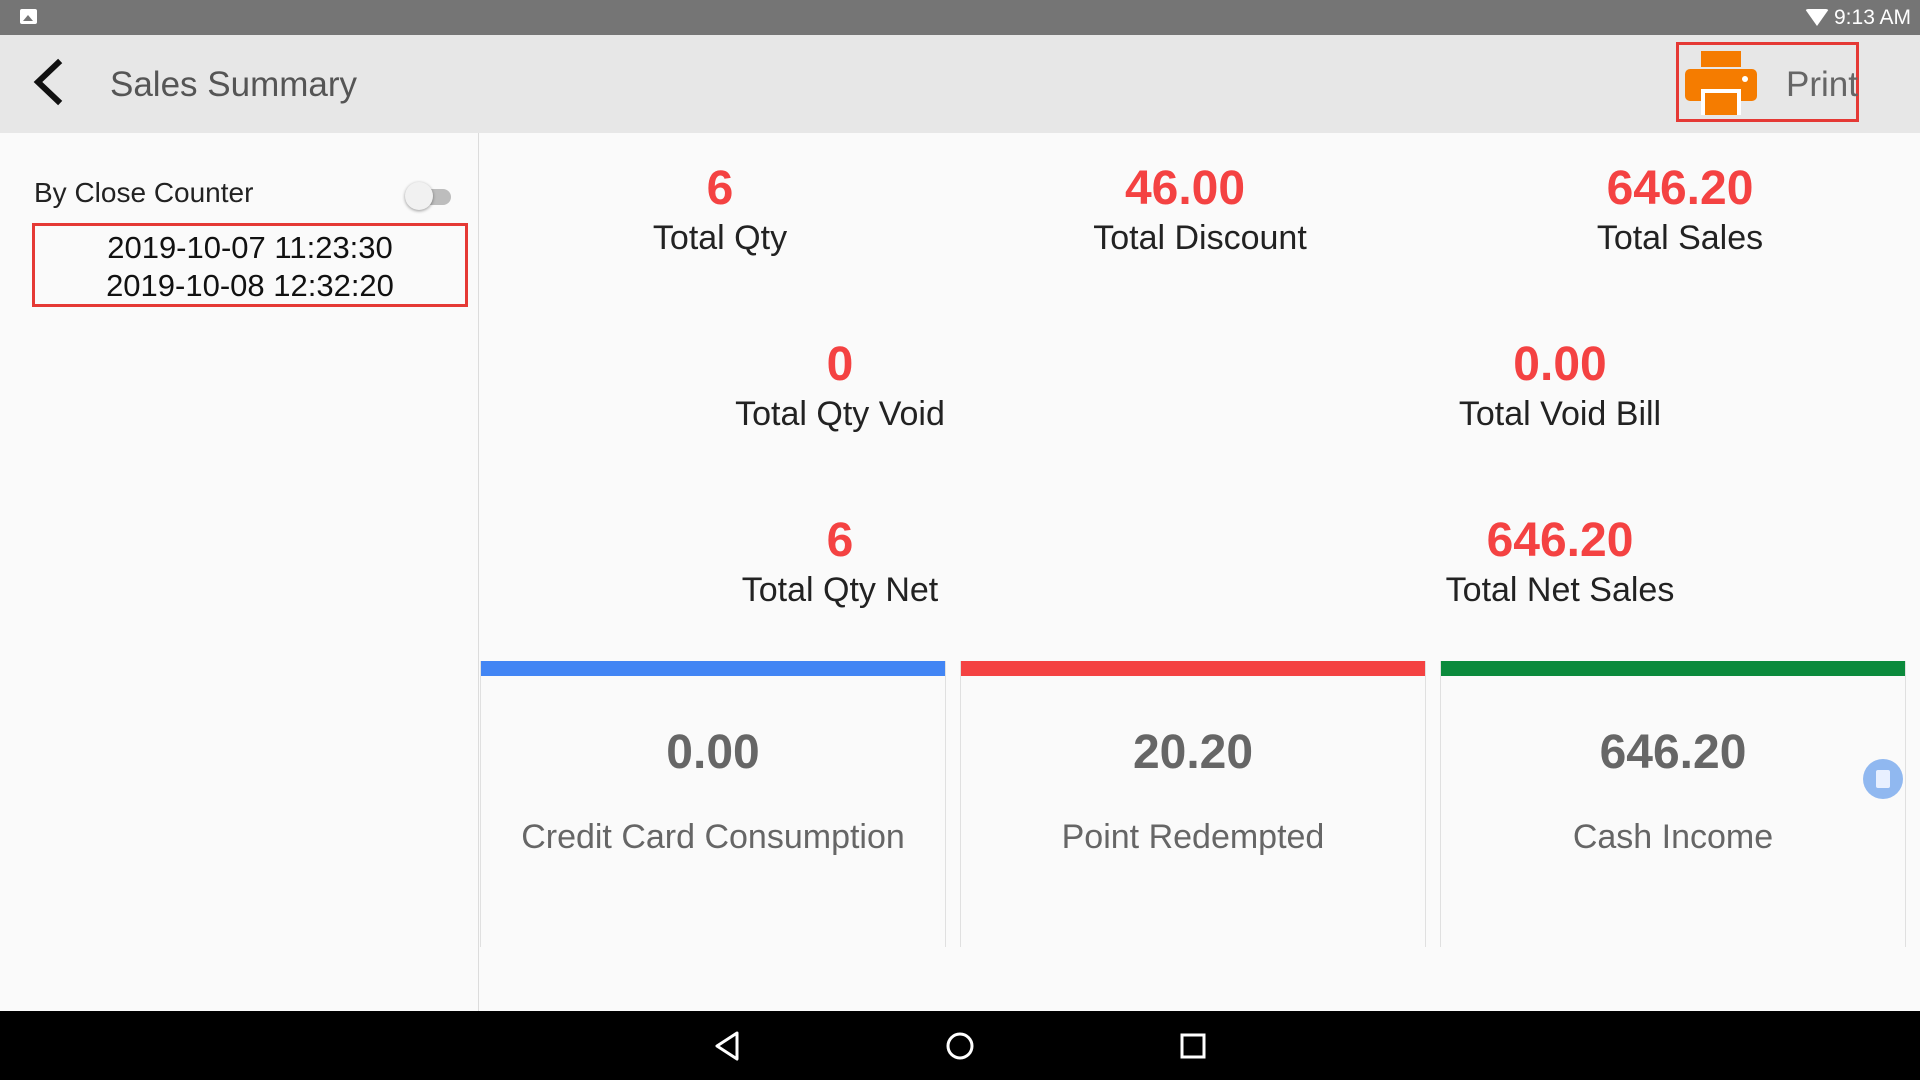  I want to click on date-range-selector: 2019-10-07 11:23:30 2019-10-08 12:32:20, so click(250, 265).